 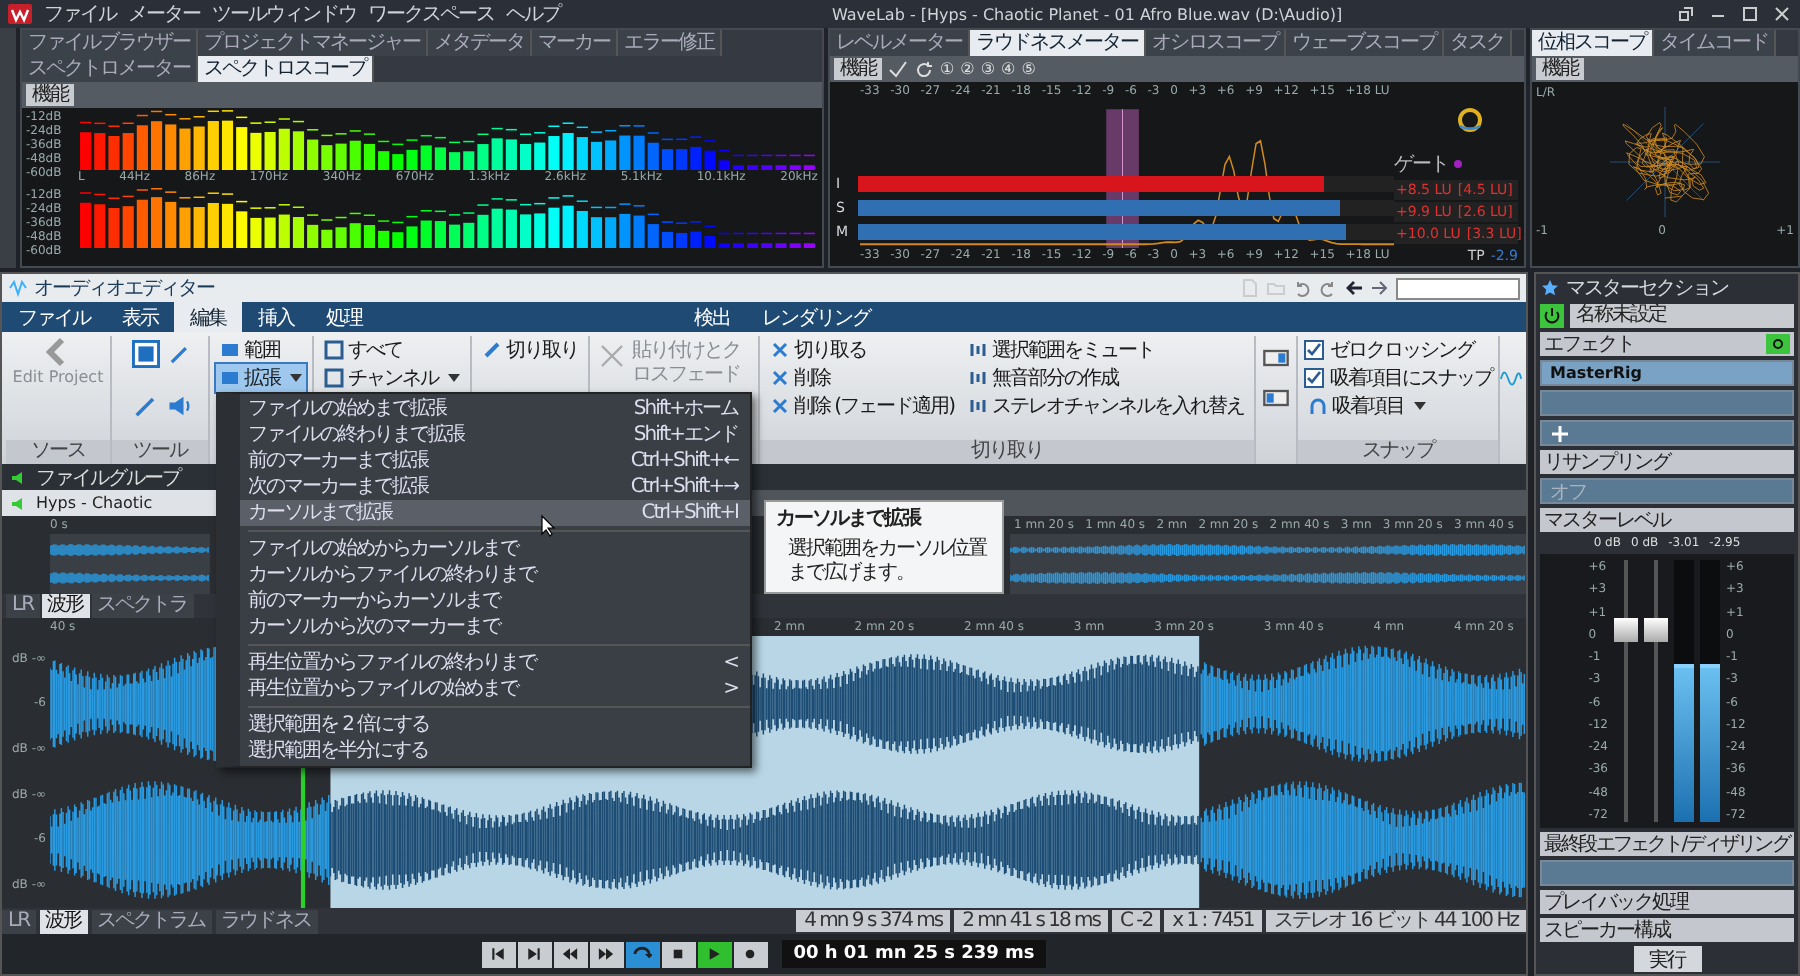 What do you see at coordinates (164, 14) in the screenshot?
I see `menu-item: メーター` at bounding box center [164, 14].